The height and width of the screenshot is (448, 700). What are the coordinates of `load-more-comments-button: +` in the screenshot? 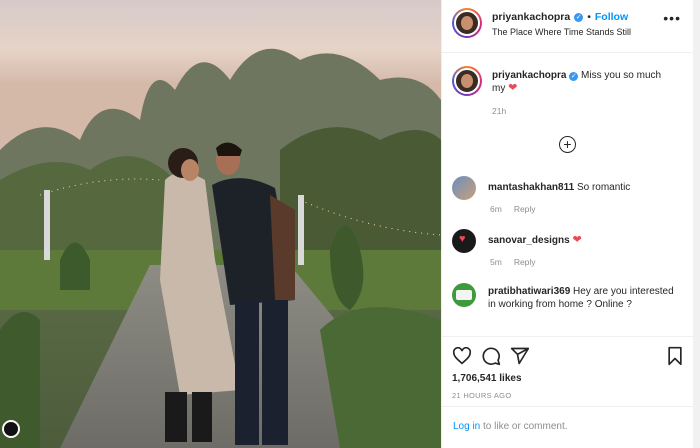 It's located at (567, 144).